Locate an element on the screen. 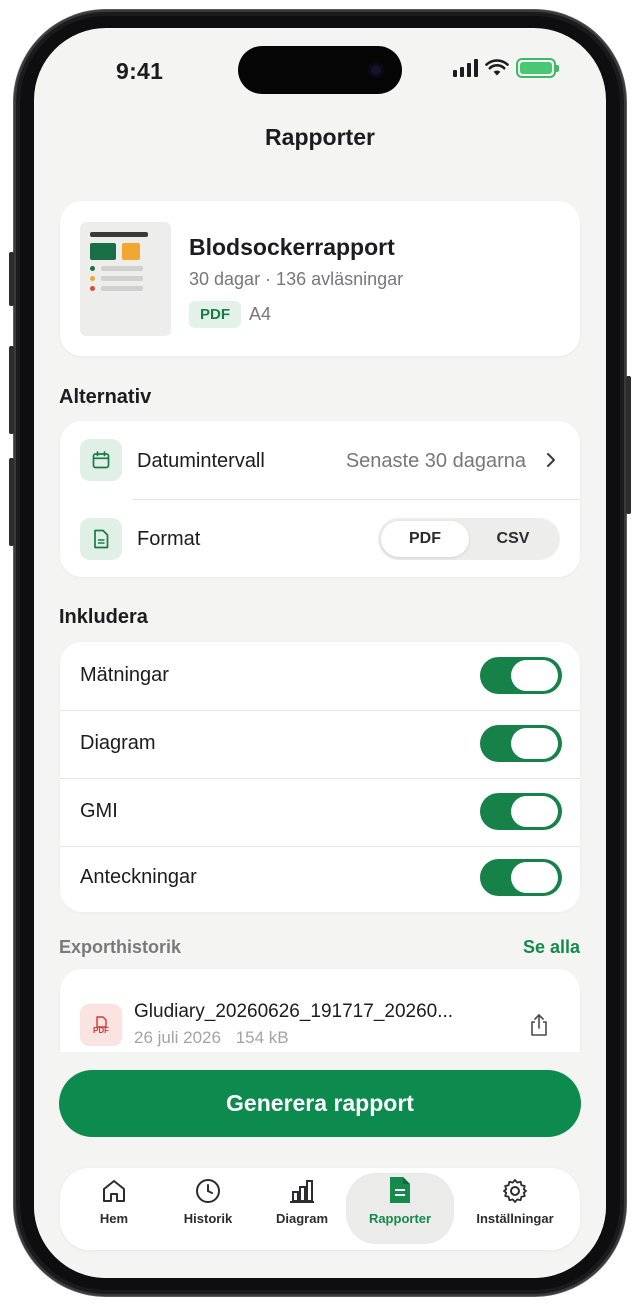  battery-charging-icon is located at coordinates (537, 68).